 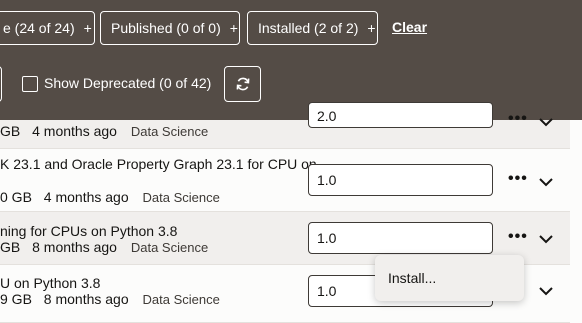 I want to click on row-meta: GB 4 months ago Data Science, so click(x=104, y=131).